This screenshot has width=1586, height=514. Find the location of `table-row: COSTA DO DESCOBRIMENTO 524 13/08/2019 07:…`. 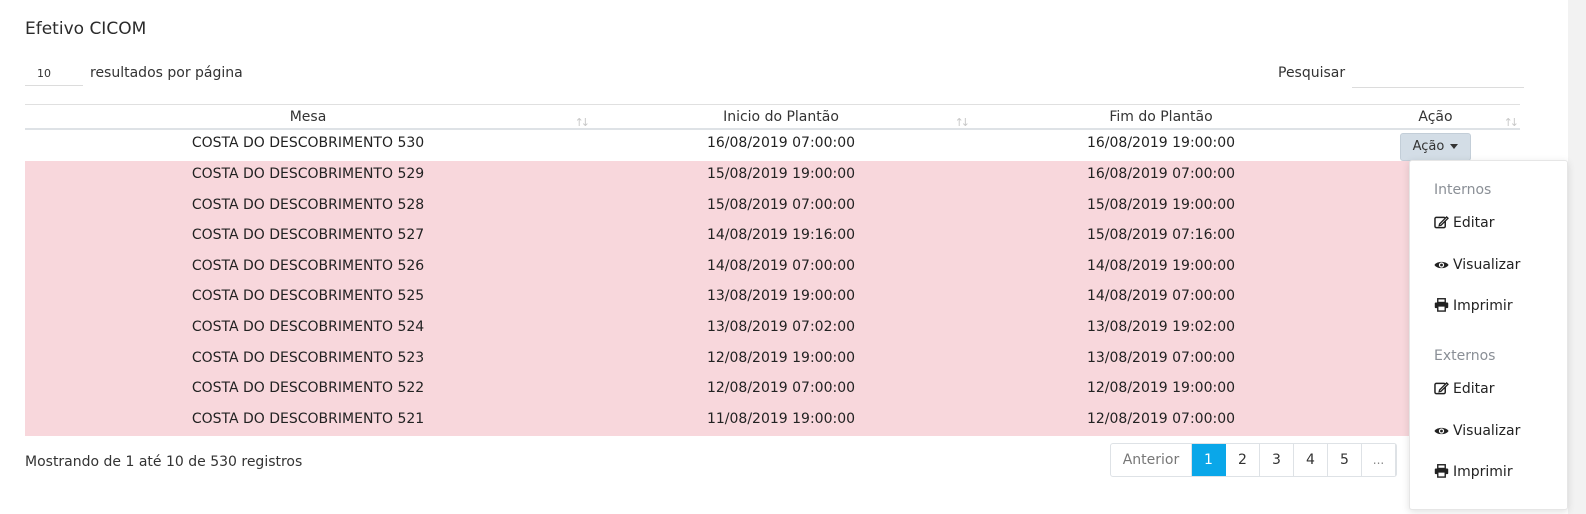

table-row: COSTA DO DESCOBRIMENTO 524 13/08/2019 07:… is located at coordinates (772, 329).